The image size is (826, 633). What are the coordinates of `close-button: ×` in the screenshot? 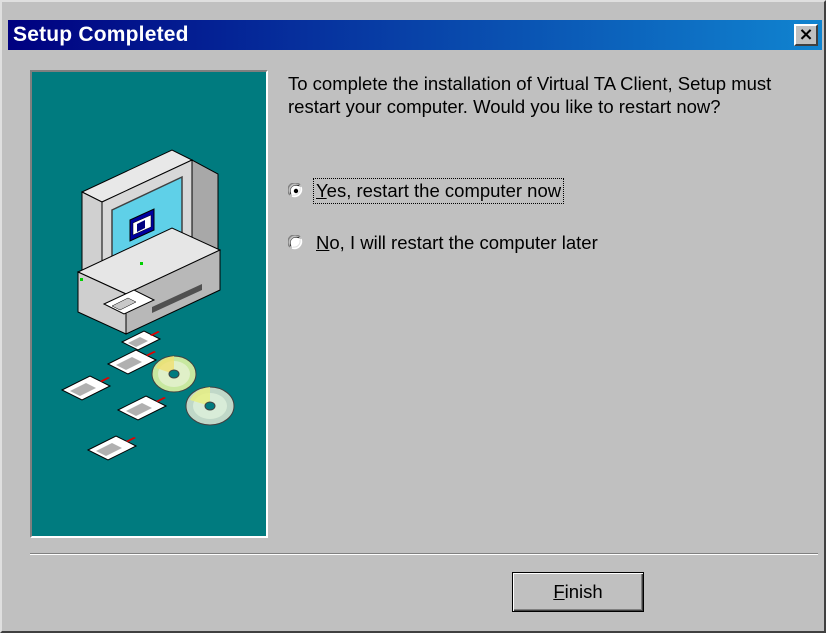 It's located at (806, 35).